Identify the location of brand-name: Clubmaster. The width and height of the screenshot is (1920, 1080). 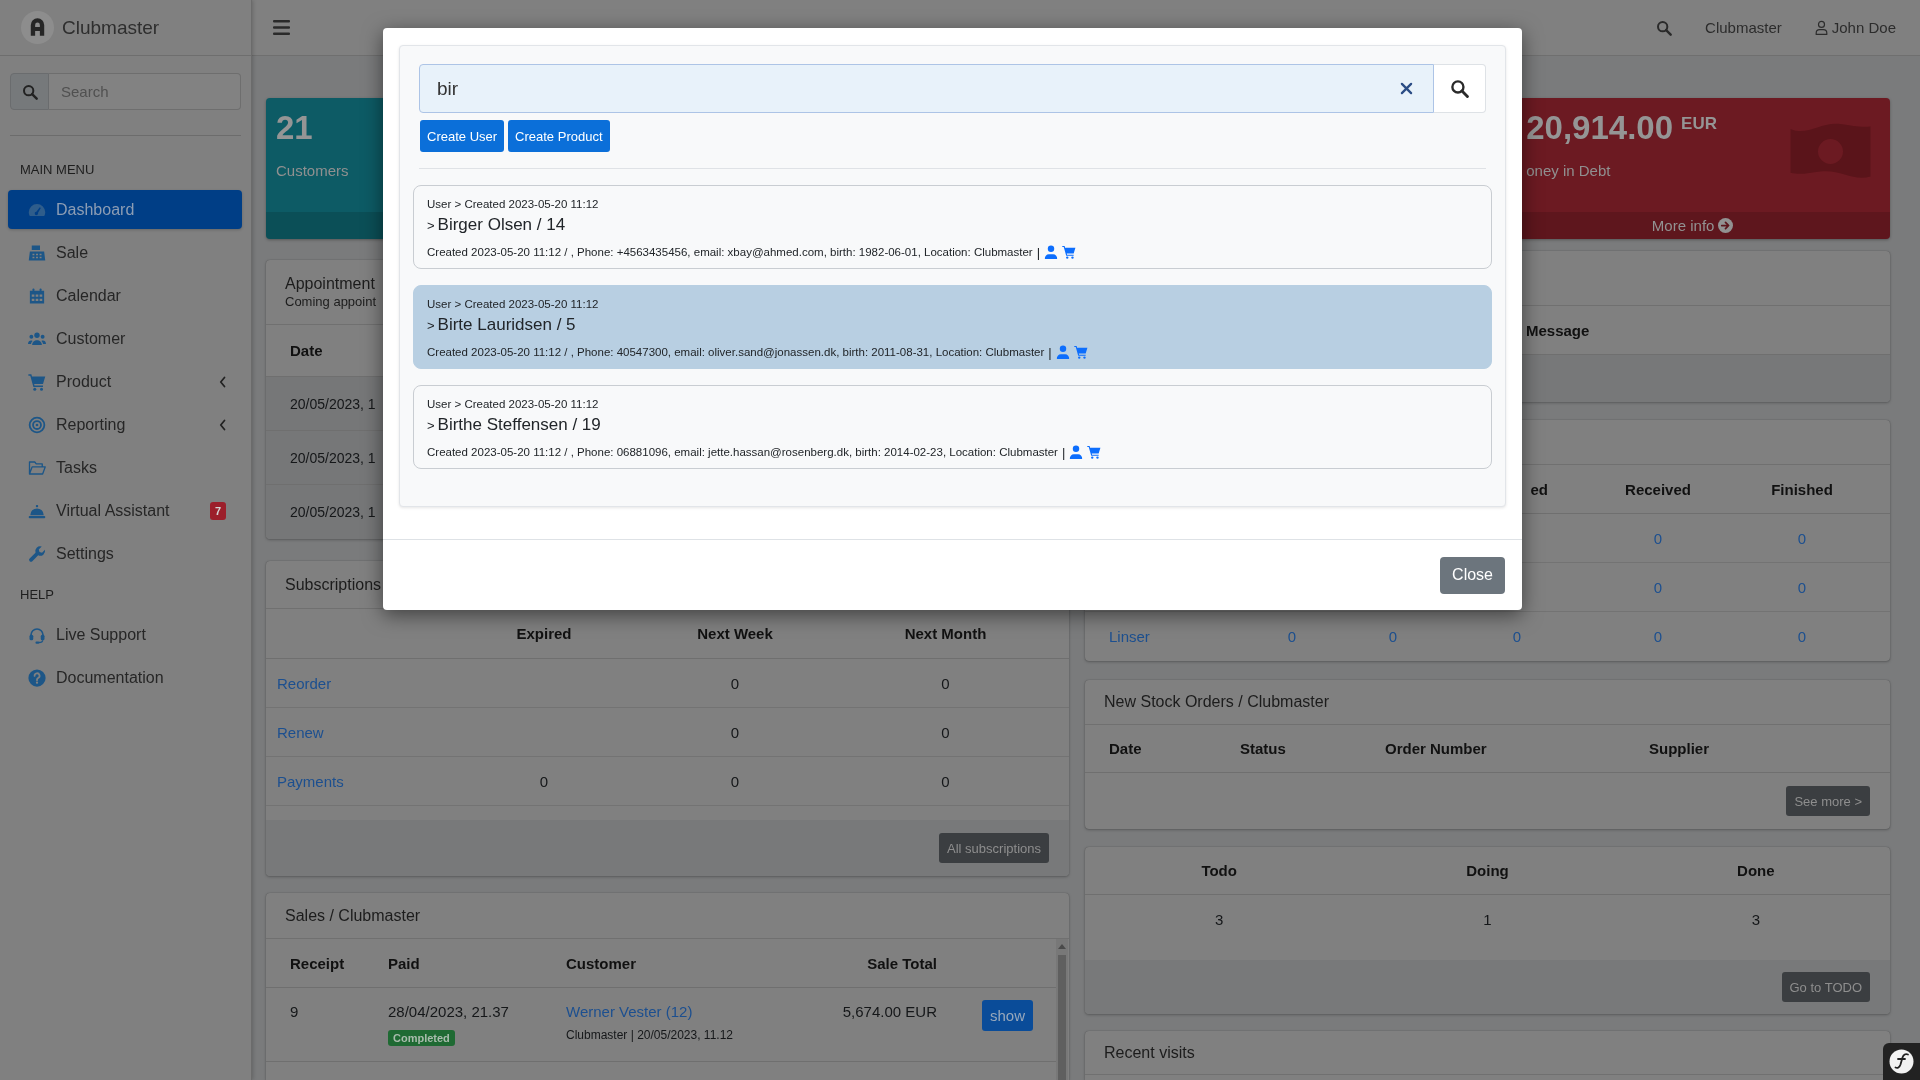
(111, 27).